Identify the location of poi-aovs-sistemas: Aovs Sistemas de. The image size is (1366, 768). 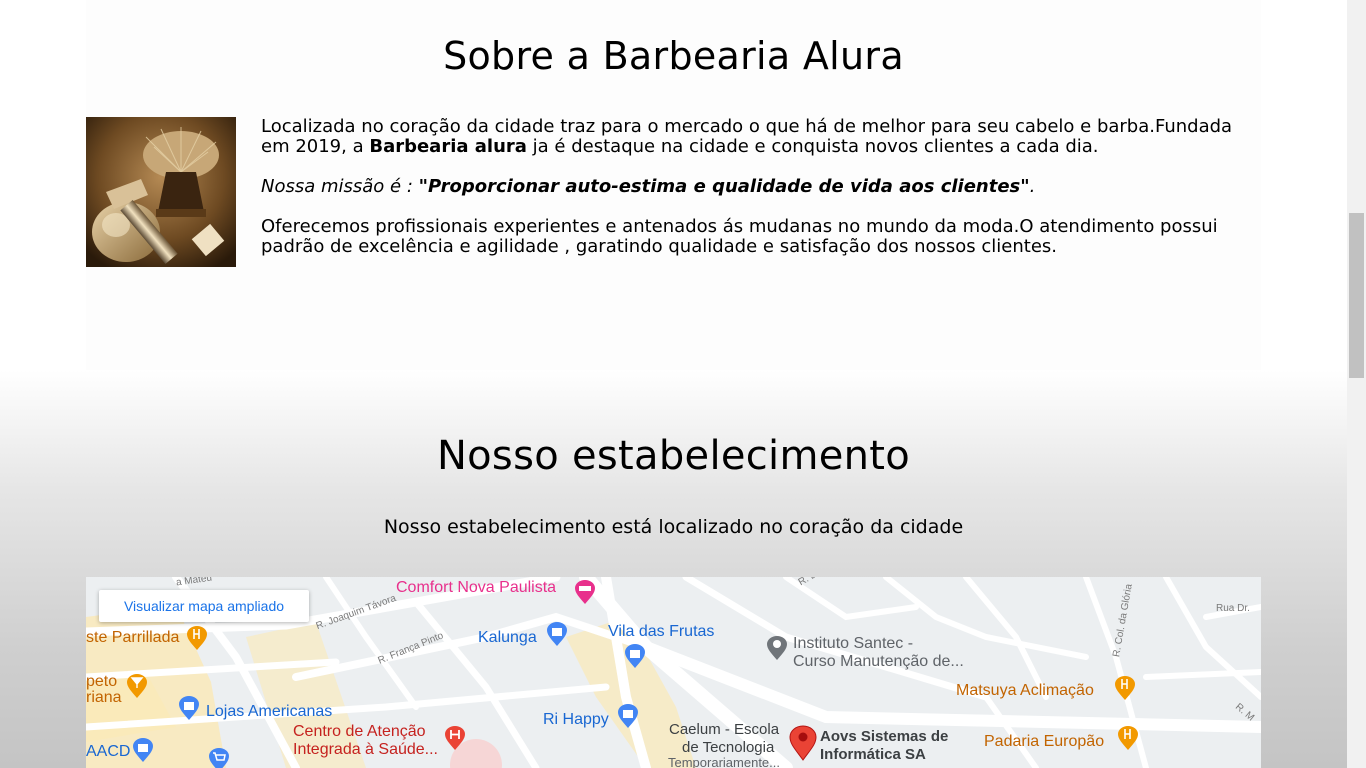
(884, 736).